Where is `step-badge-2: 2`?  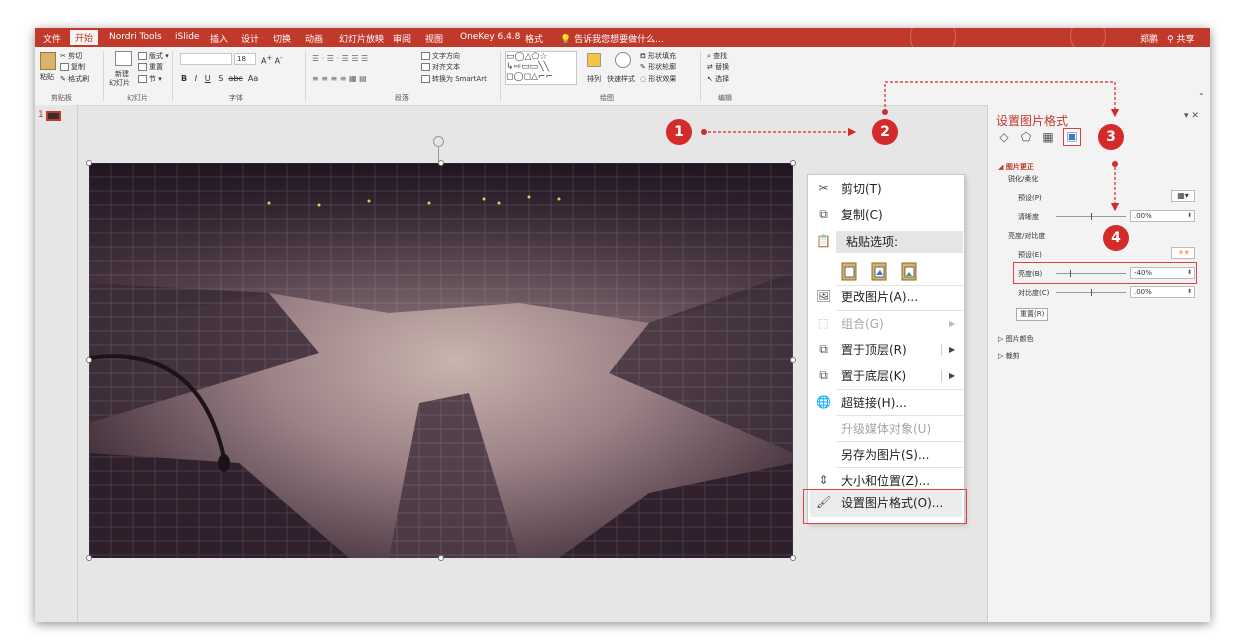
step-badge-2: 2 is located at coordinates (885, 132).